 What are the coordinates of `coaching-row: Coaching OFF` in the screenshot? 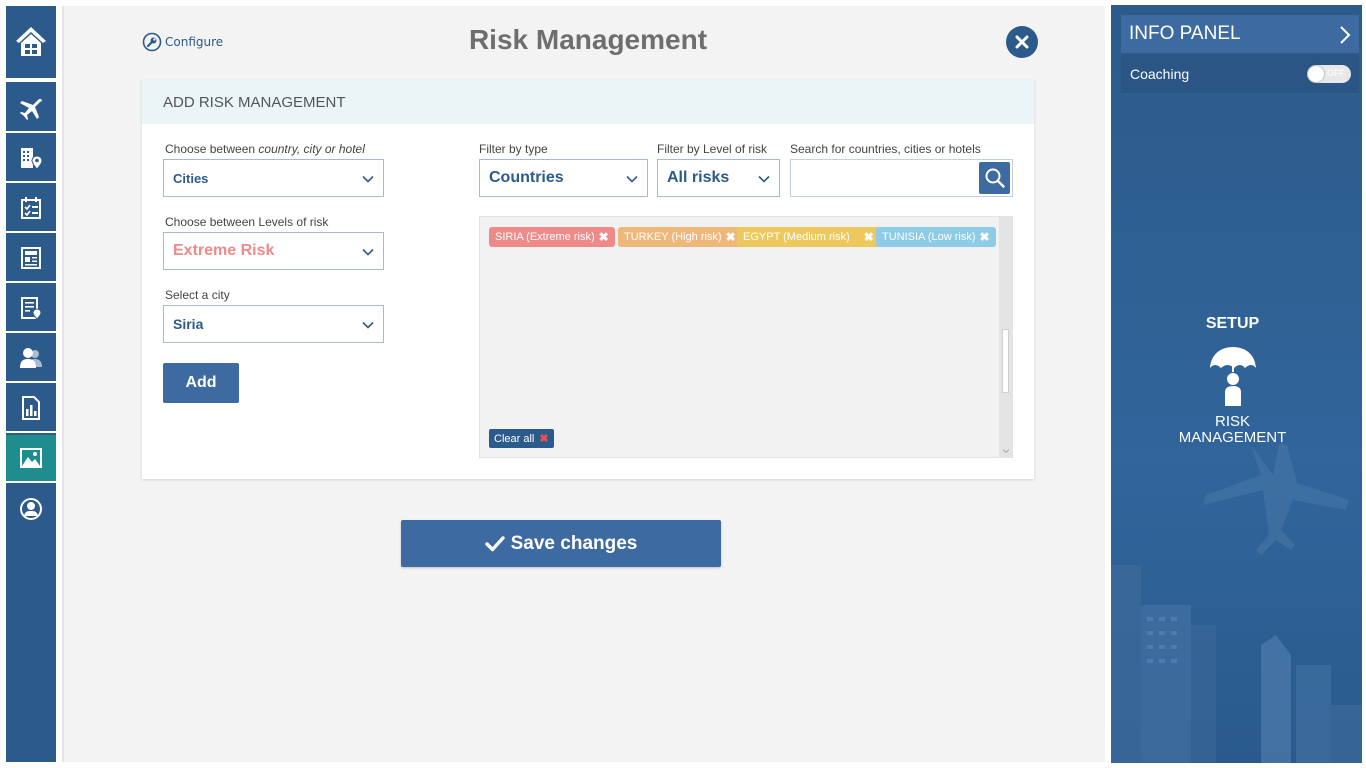 It's located at (1240, 74).